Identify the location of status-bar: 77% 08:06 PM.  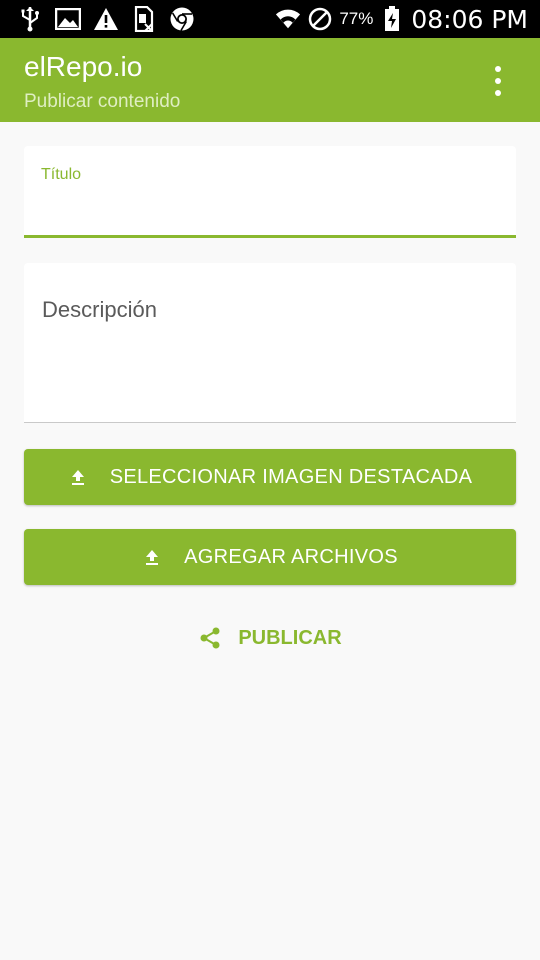
(270, 19).